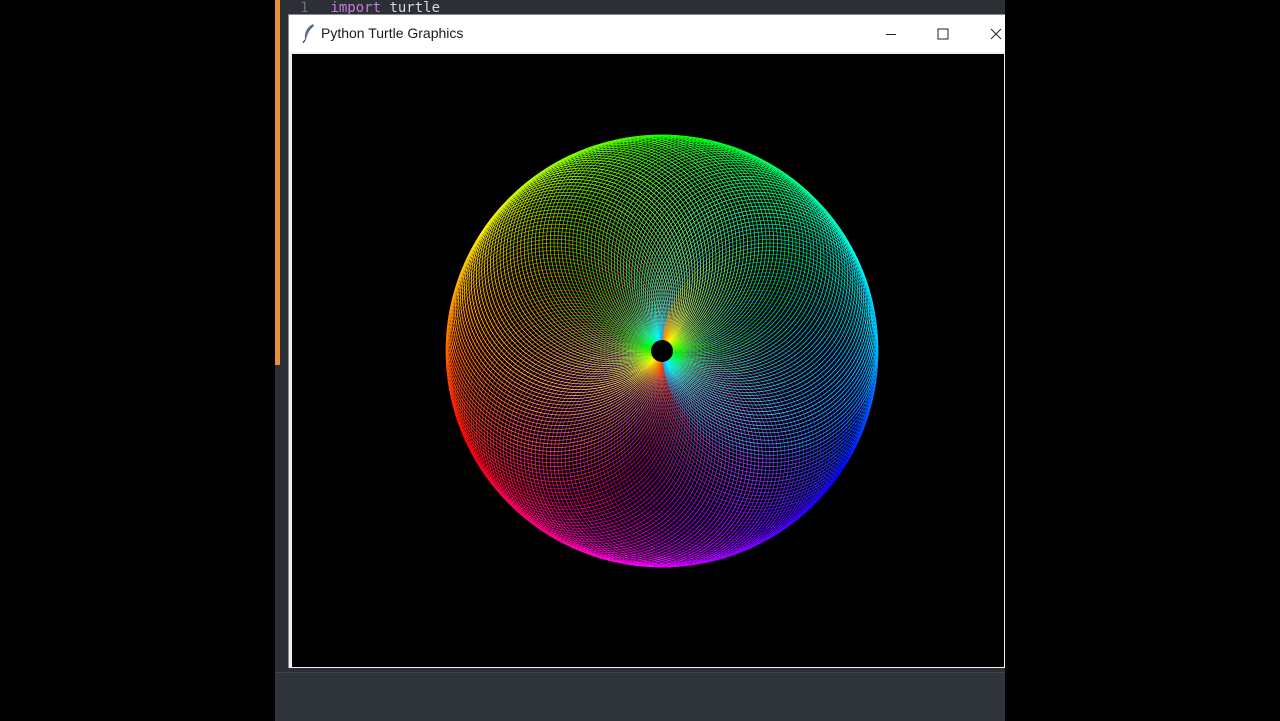 This screenshot has width=1280, height=721. I want to click on turtle-center-dot, so click(662, 351).